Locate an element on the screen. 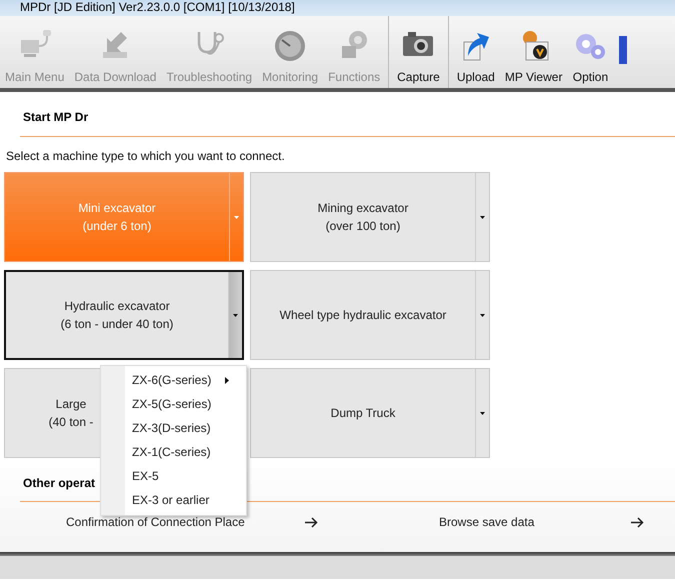 The width and height of the screenshot is (675, 583). section-heading: Other operat is located at coordinates (59, 483).